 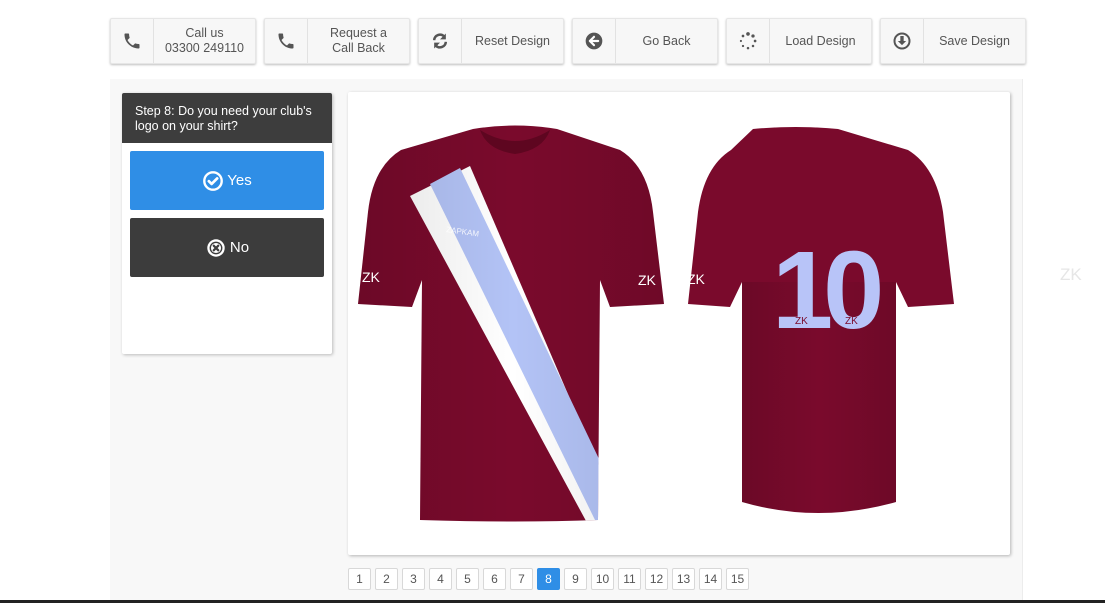 What do you see at coordinates (494, 579) in the screenshot?
I see `page-button-6: 6` at bounding box center [494, 579].